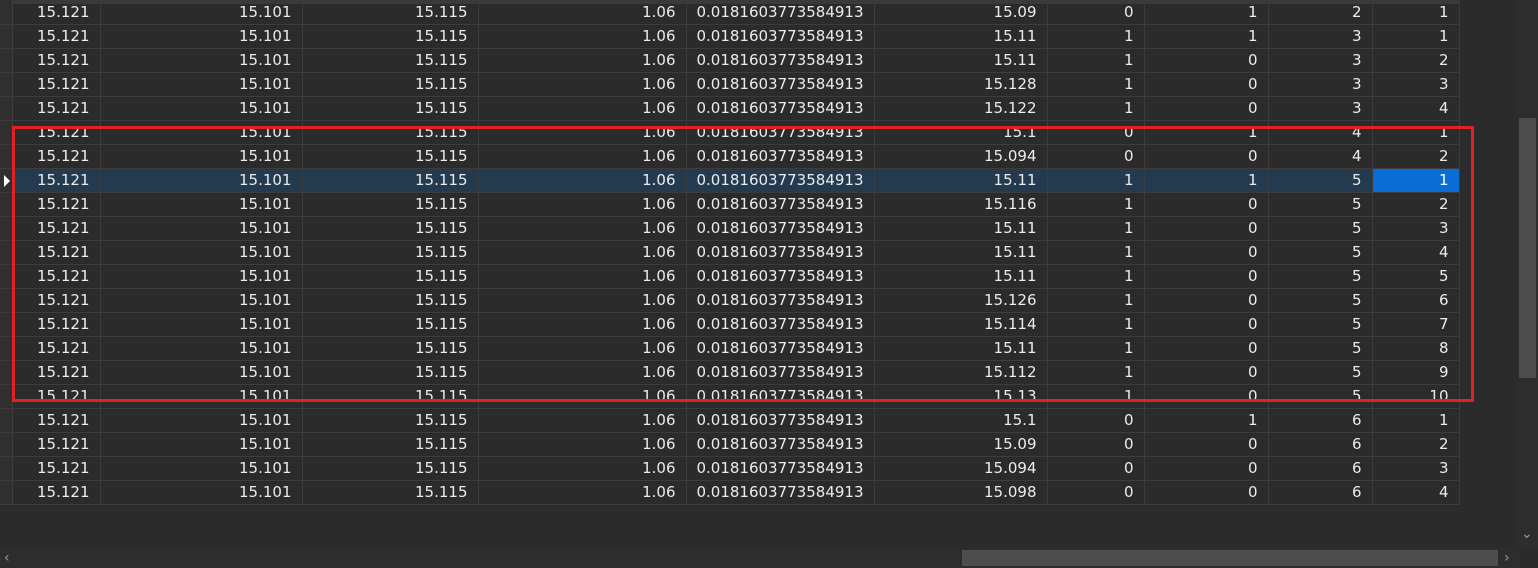 This screenshot has width=1538, height=568. I want to click on table-cell: 15.122, so click(961, 108).